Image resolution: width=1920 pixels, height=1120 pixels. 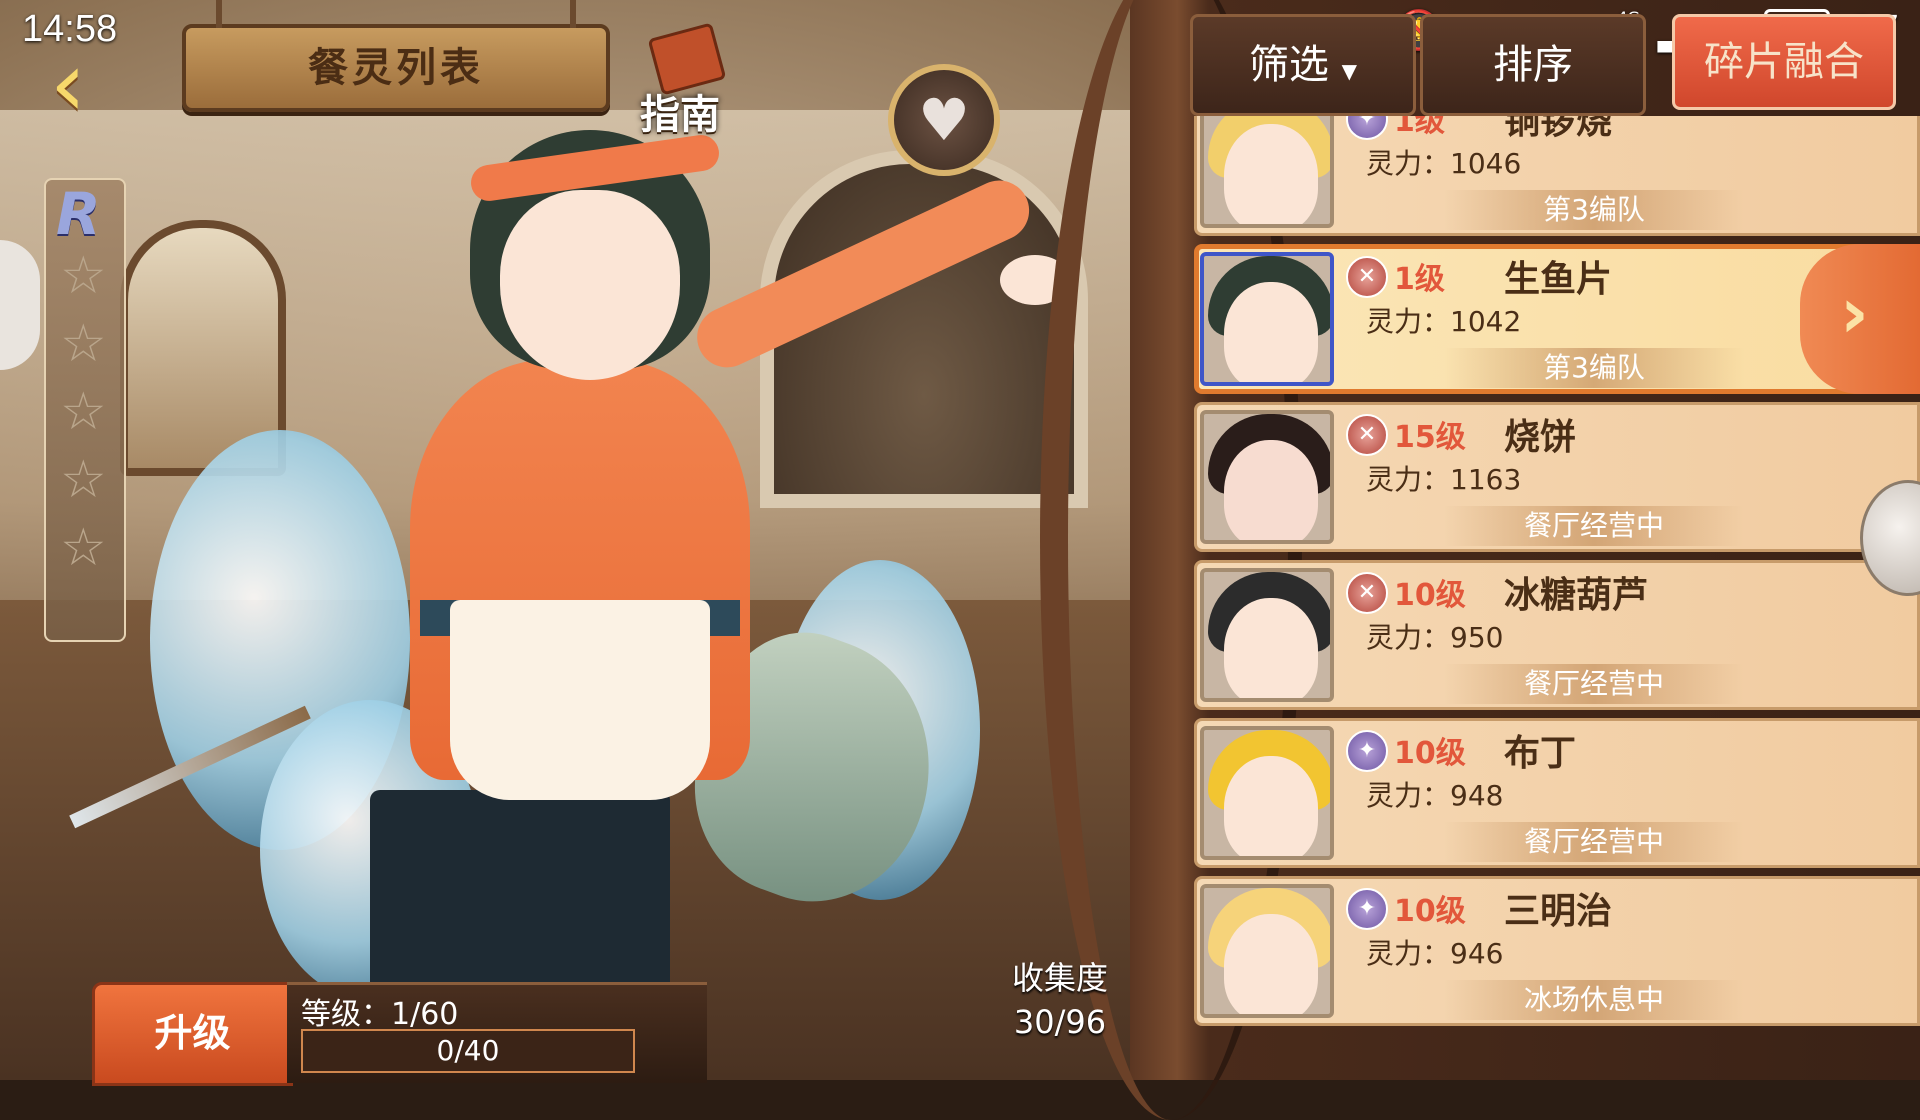 What do you see at coordinates (1576, 595) in the screenshot?
I see `card-name: 冰糖葫芦` at bounding box center [1576, 595].